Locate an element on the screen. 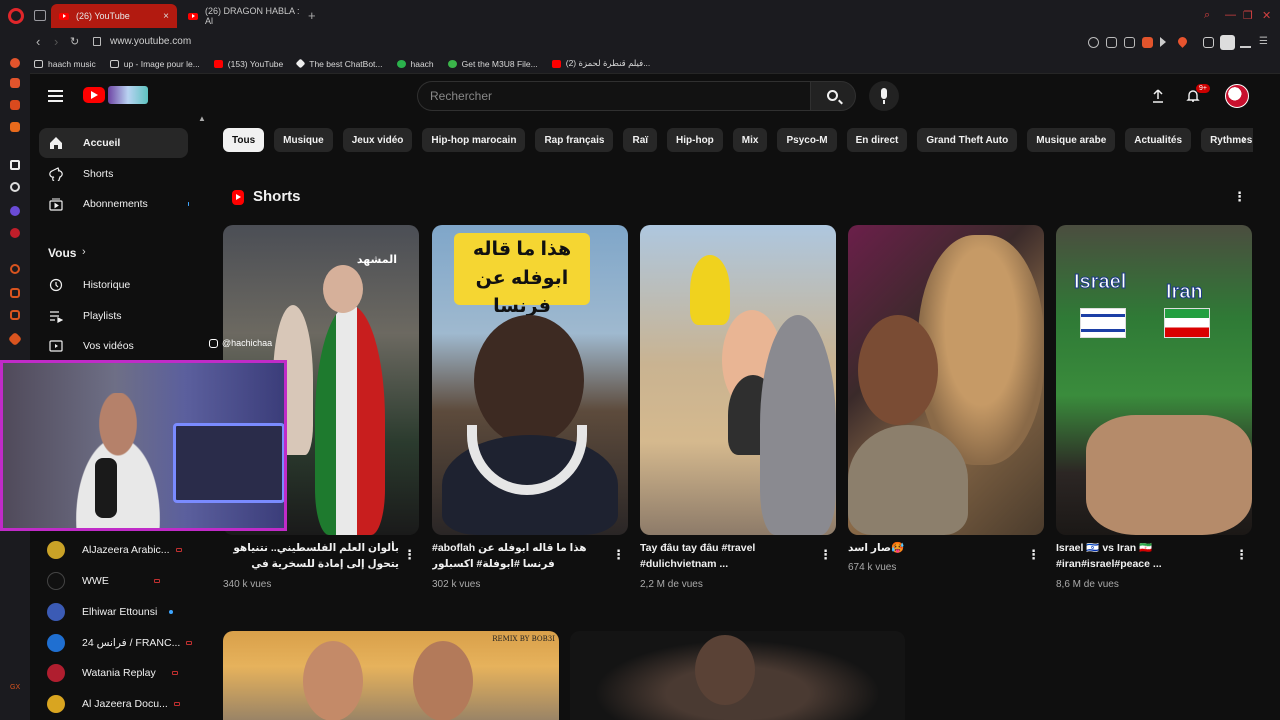 The image size is (1280, 720). account-avatar is located at coordinates (1237, 96).